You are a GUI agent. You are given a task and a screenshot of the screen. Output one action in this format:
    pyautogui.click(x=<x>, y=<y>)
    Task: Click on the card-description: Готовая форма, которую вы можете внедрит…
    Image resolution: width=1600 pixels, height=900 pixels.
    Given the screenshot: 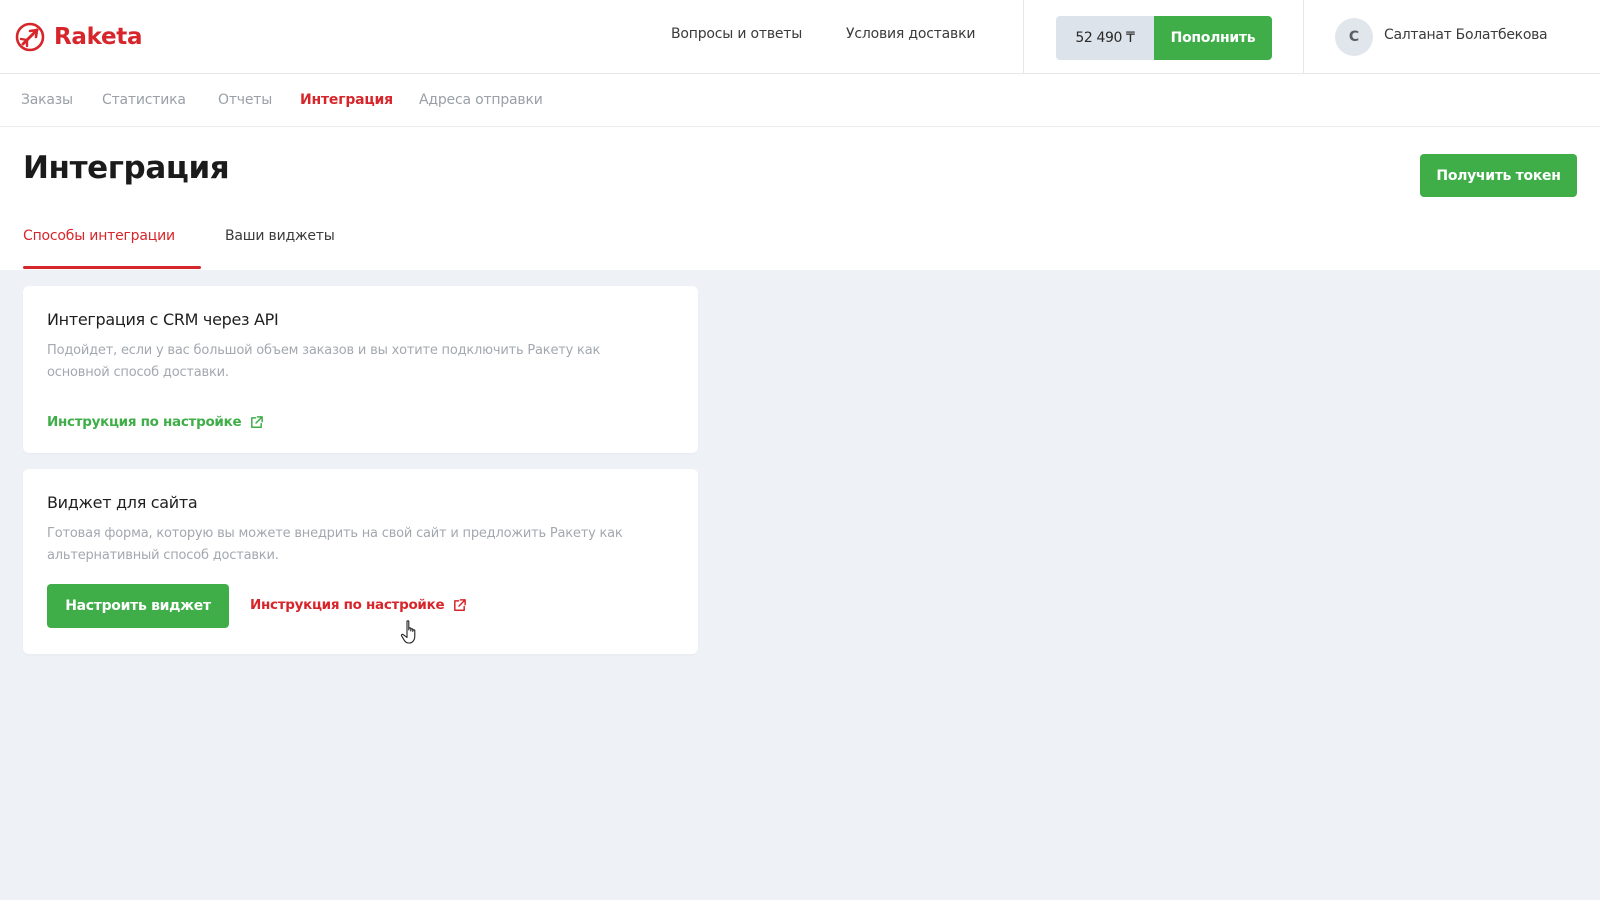 What is the action you would take?
    pyautogui.click(x=335, y=544)
    